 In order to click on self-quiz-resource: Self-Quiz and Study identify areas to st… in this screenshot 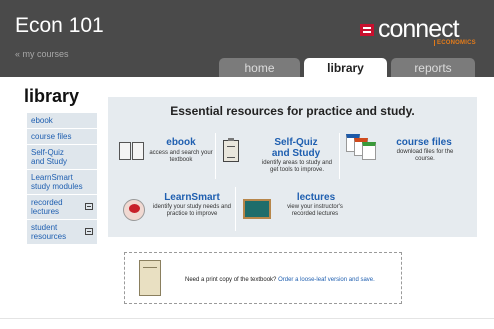, I will do `click(281, 158)`.